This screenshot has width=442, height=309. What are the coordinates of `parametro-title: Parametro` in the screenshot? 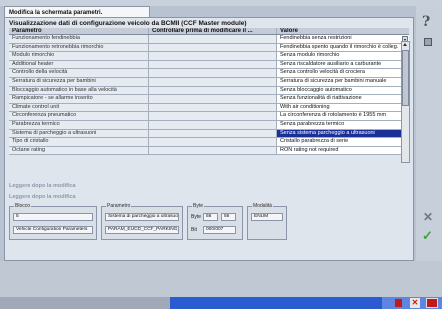 It's located at (119, 206).